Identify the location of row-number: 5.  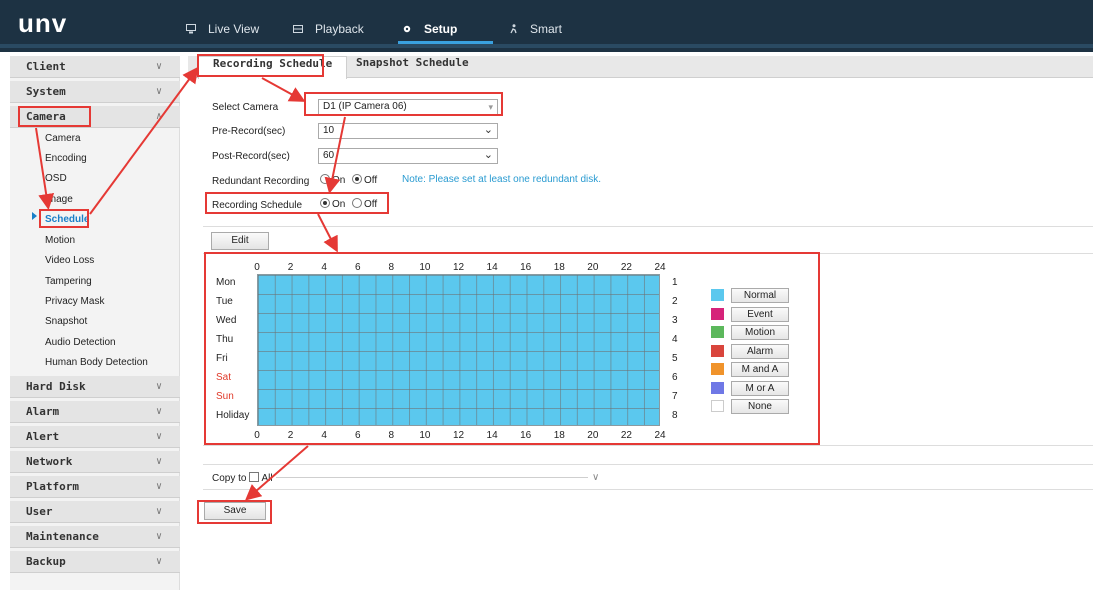
(675, 358).